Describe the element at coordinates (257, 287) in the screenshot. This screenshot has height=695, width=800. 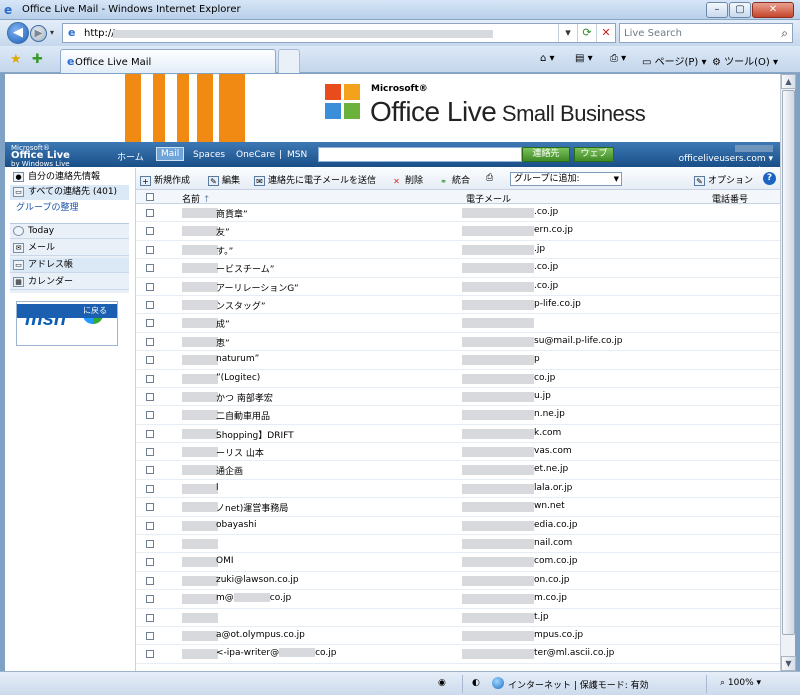
I see `contact-name: アーリレーションG”` at that location.